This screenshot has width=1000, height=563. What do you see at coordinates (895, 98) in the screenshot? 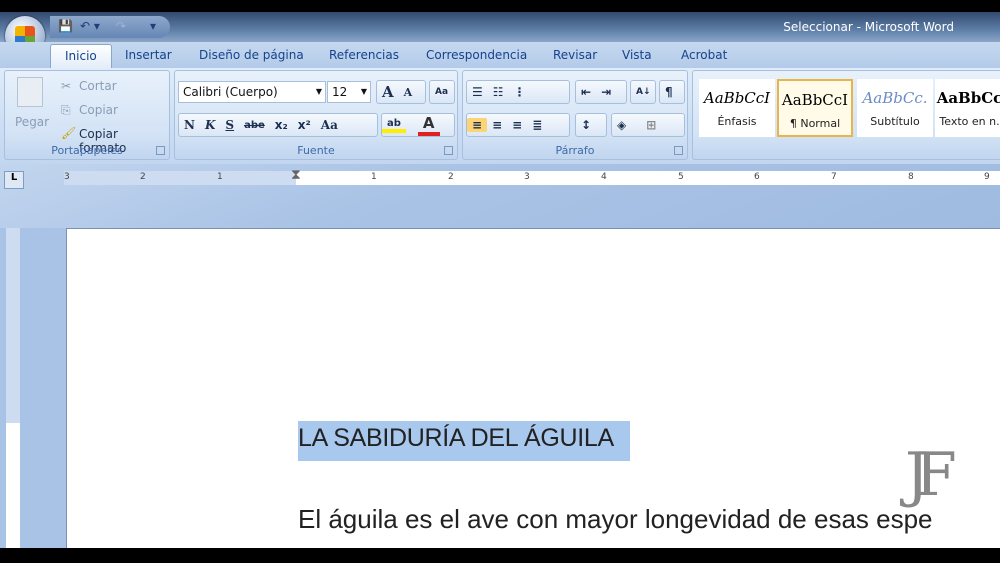
I see `style-sample: AaBbCc.` at bounding box center [895, 98].